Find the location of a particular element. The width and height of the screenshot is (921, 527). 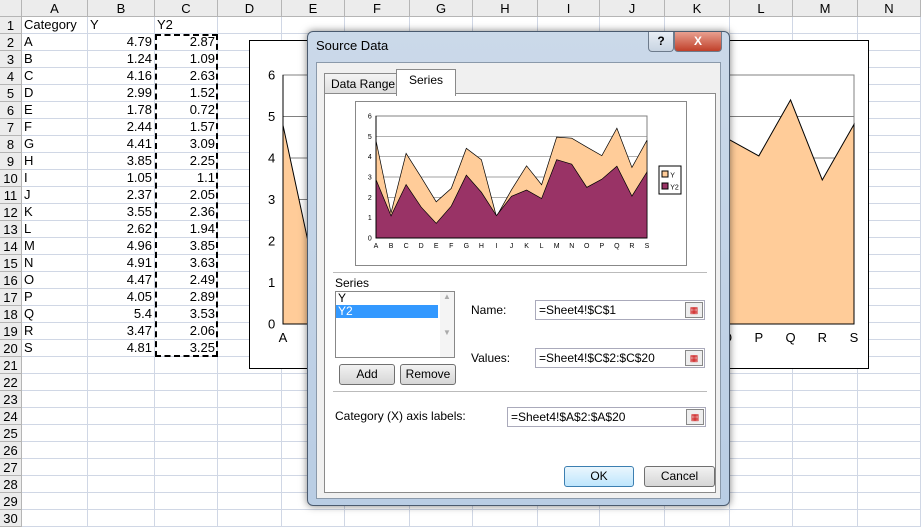

cell: 4.81 is located at coordinates (121, 348).